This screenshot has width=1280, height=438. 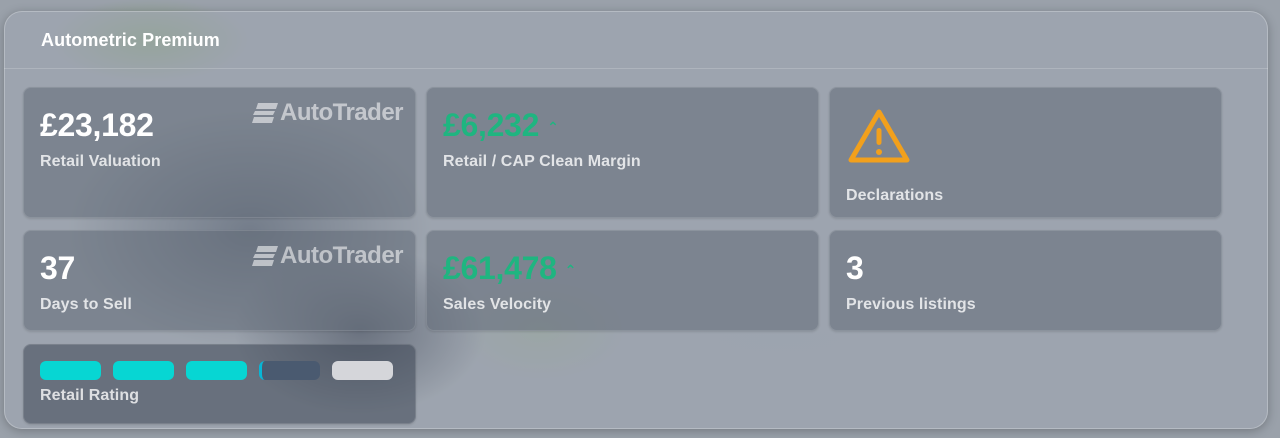 I want to click on previous-listings-label: Previous listings, so click(x=911, y=304).